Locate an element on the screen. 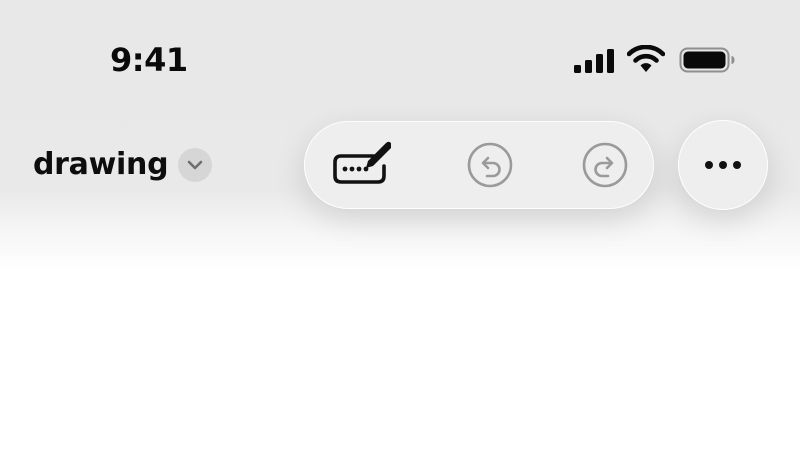  more-options-button is located at coordinates (723, 165).